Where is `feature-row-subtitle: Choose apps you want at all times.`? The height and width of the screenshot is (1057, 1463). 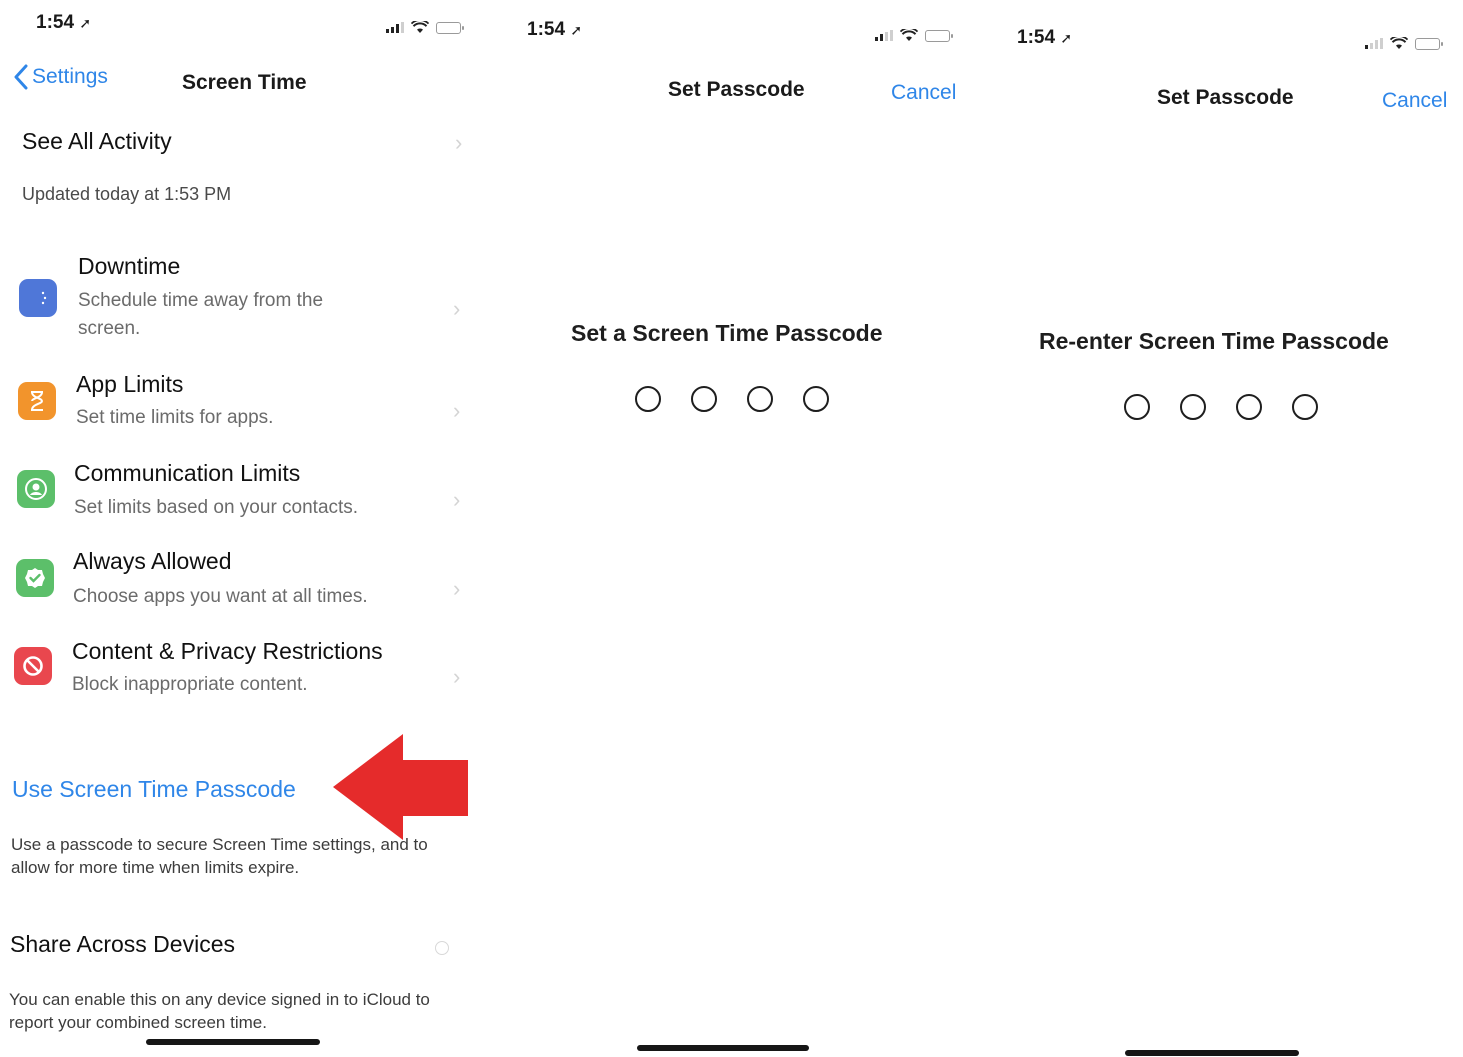 feature-row-subtitle: Choose apps you want at all times. is located at coordinates (220, 596).